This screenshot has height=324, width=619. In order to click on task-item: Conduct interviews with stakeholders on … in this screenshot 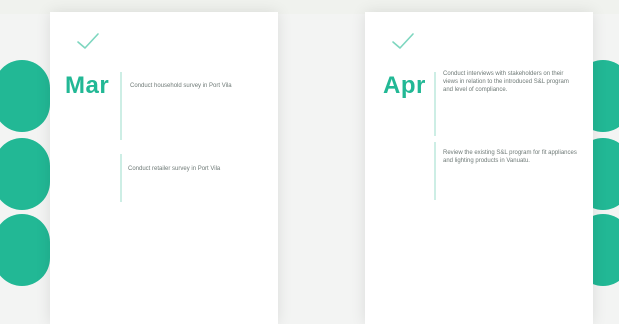, I will do `click(506, 82)`.